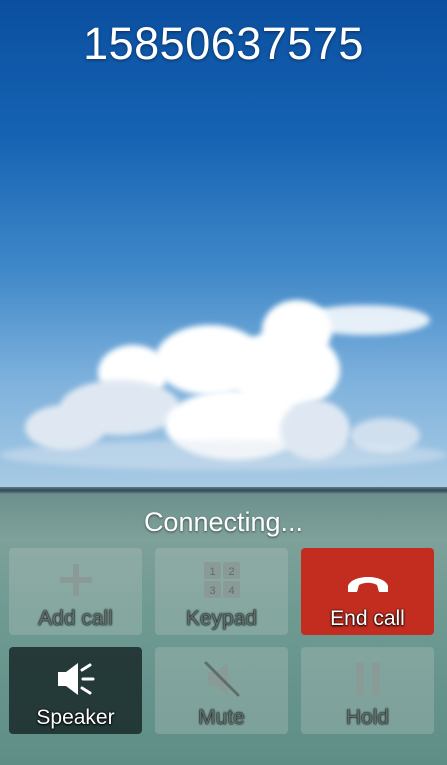 The image size is (447, 765). What do you see at coordinates (75, 717) in the screenshot?
I see `speaker-label: Speaker` at bounding box center [75, 717].